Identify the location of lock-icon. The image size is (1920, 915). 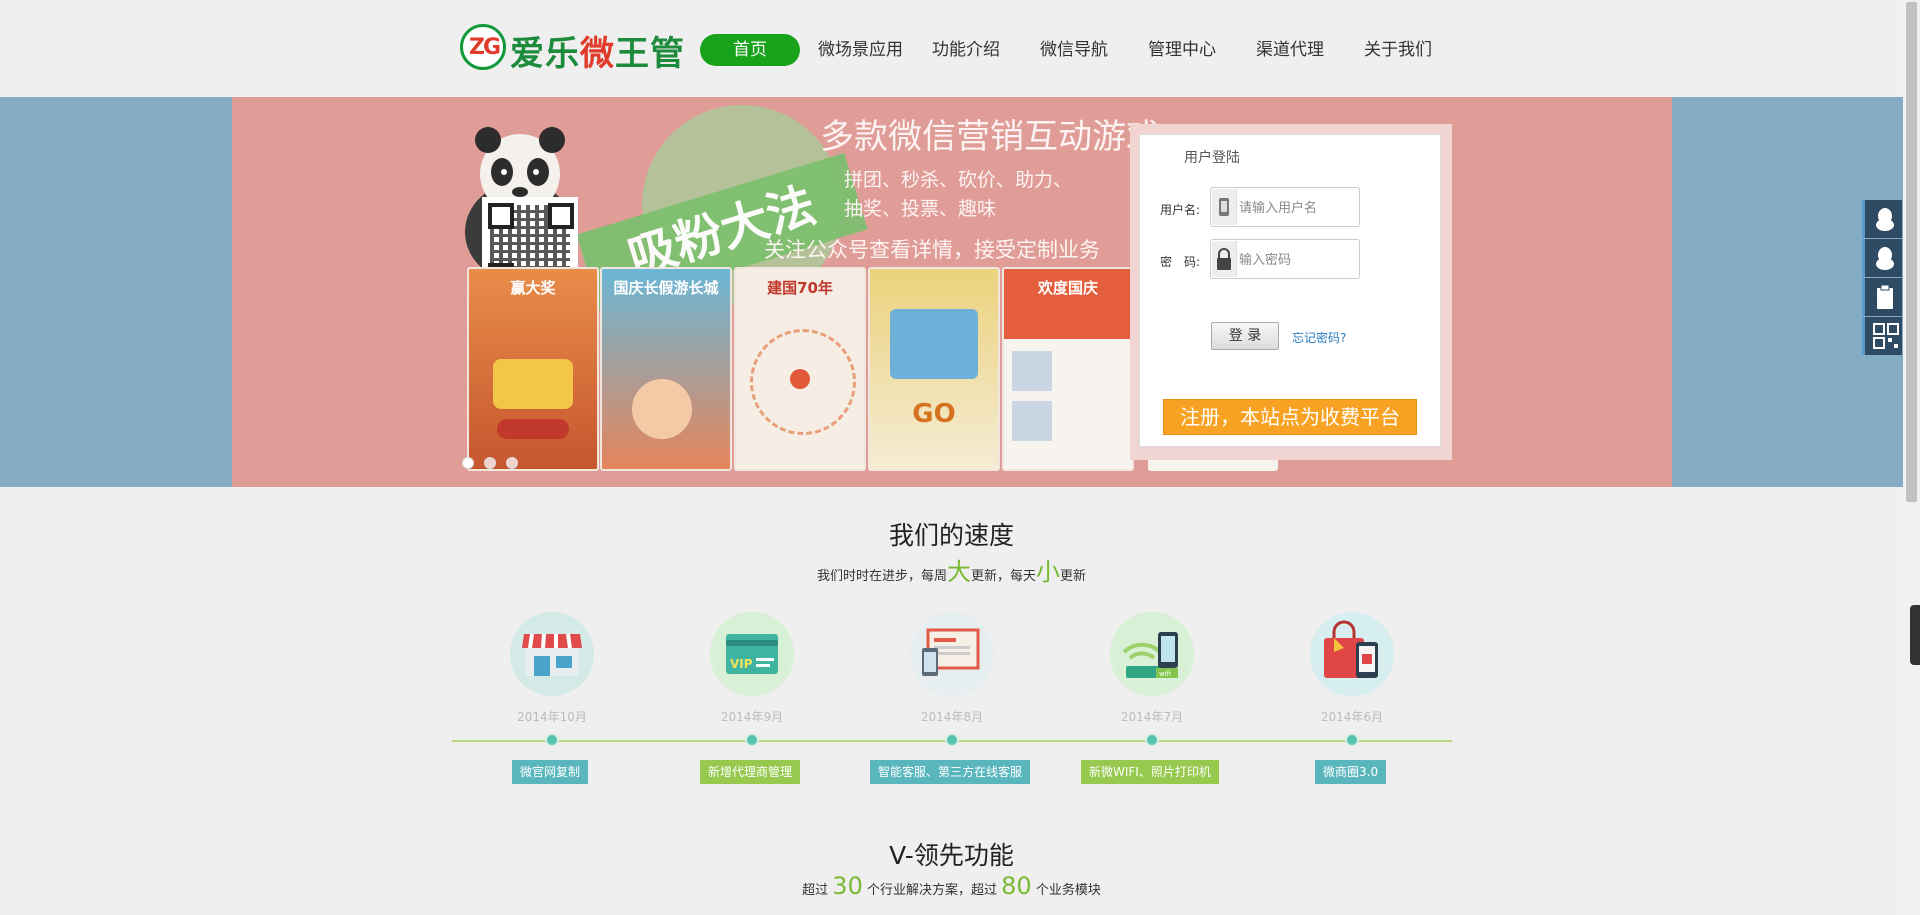
(1224, 259).